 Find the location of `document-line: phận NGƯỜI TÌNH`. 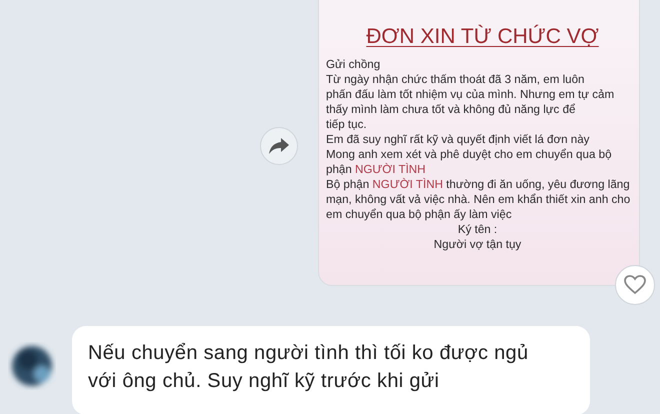

document-line: phận NGƯỜI TÌNH is located at coordinates (376, 169).